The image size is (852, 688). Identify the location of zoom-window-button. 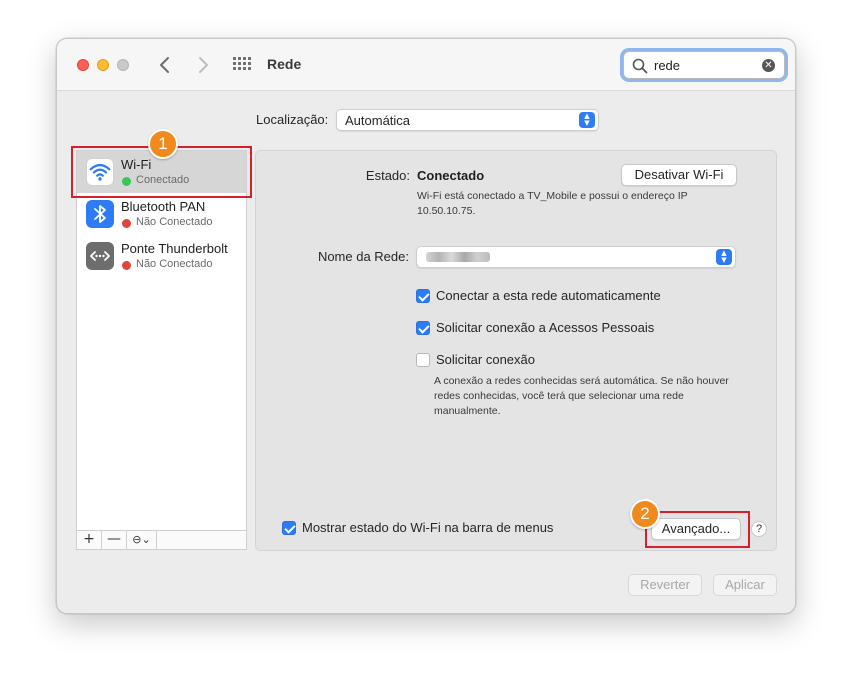
(123, 65).